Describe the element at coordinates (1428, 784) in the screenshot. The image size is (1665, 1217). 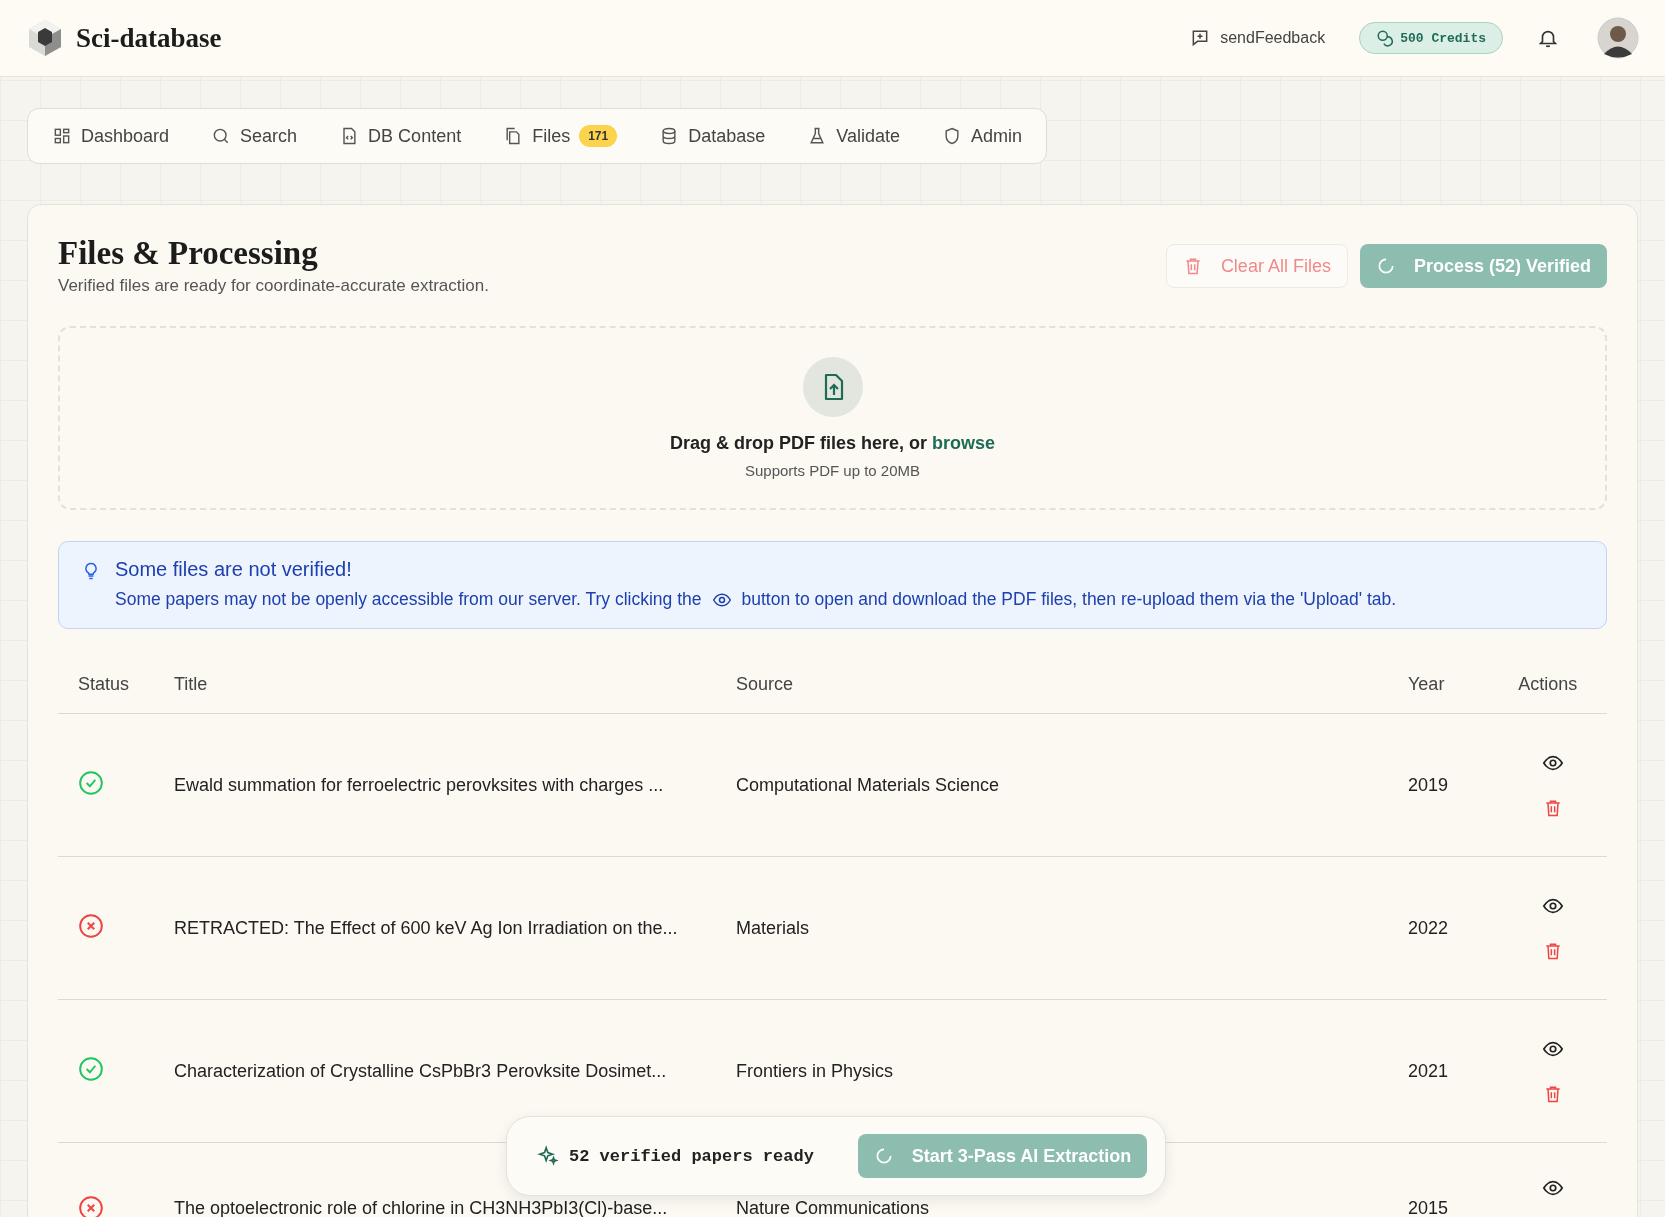
I see `table-cell: 2019` at that location.